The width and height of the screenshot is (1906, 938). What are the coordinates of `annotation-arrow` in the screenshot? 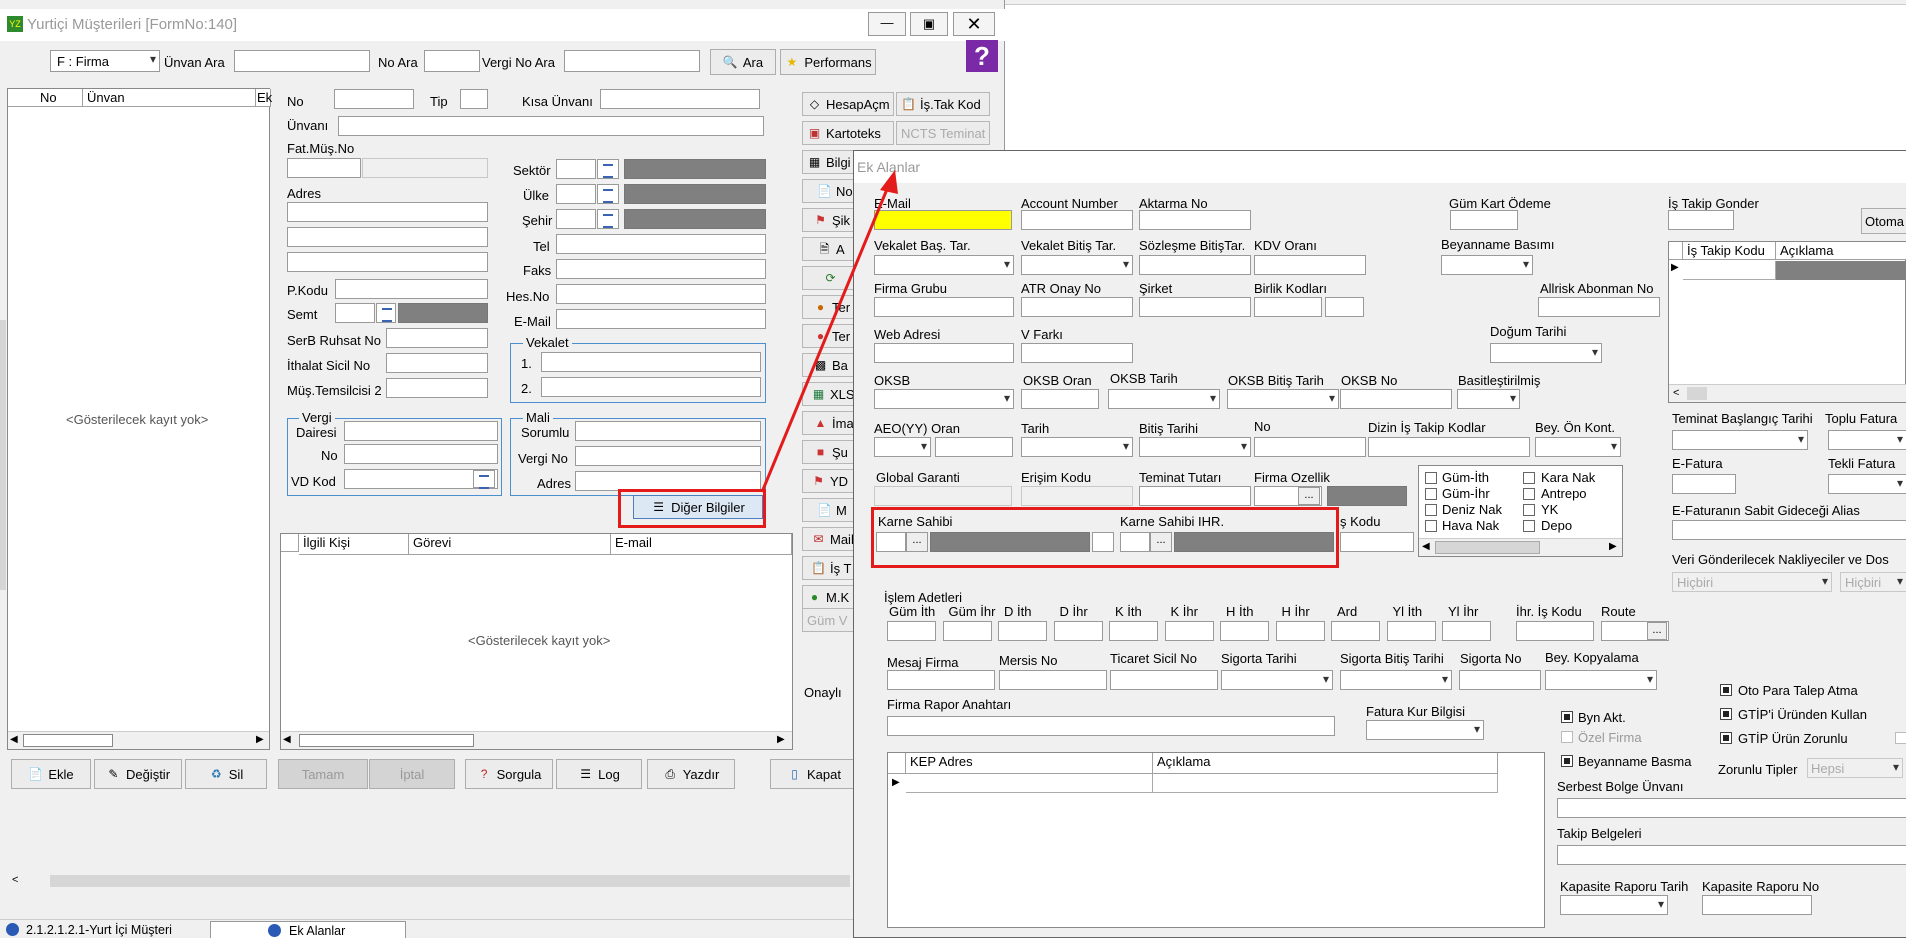 It's located at (829, 331).